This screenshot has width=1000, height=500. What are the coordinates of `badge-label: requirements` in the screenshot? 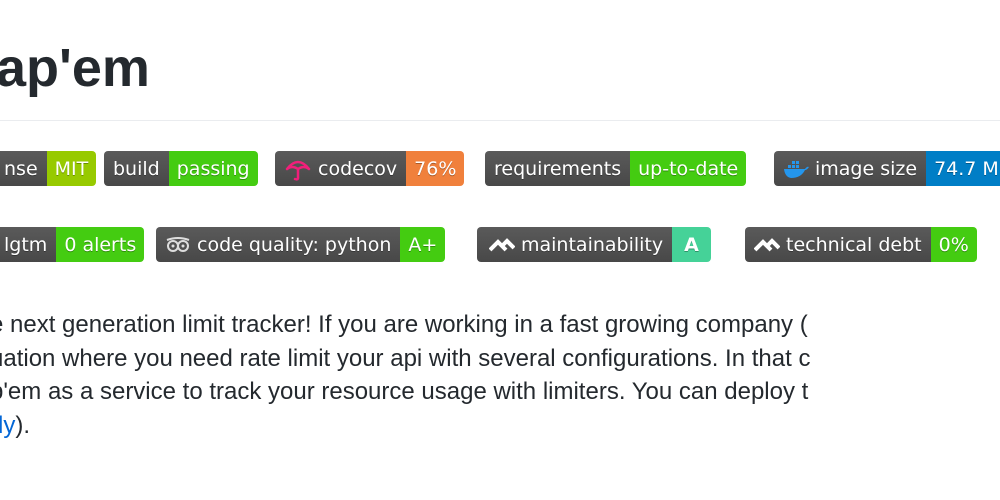 It's located at (558, 168).